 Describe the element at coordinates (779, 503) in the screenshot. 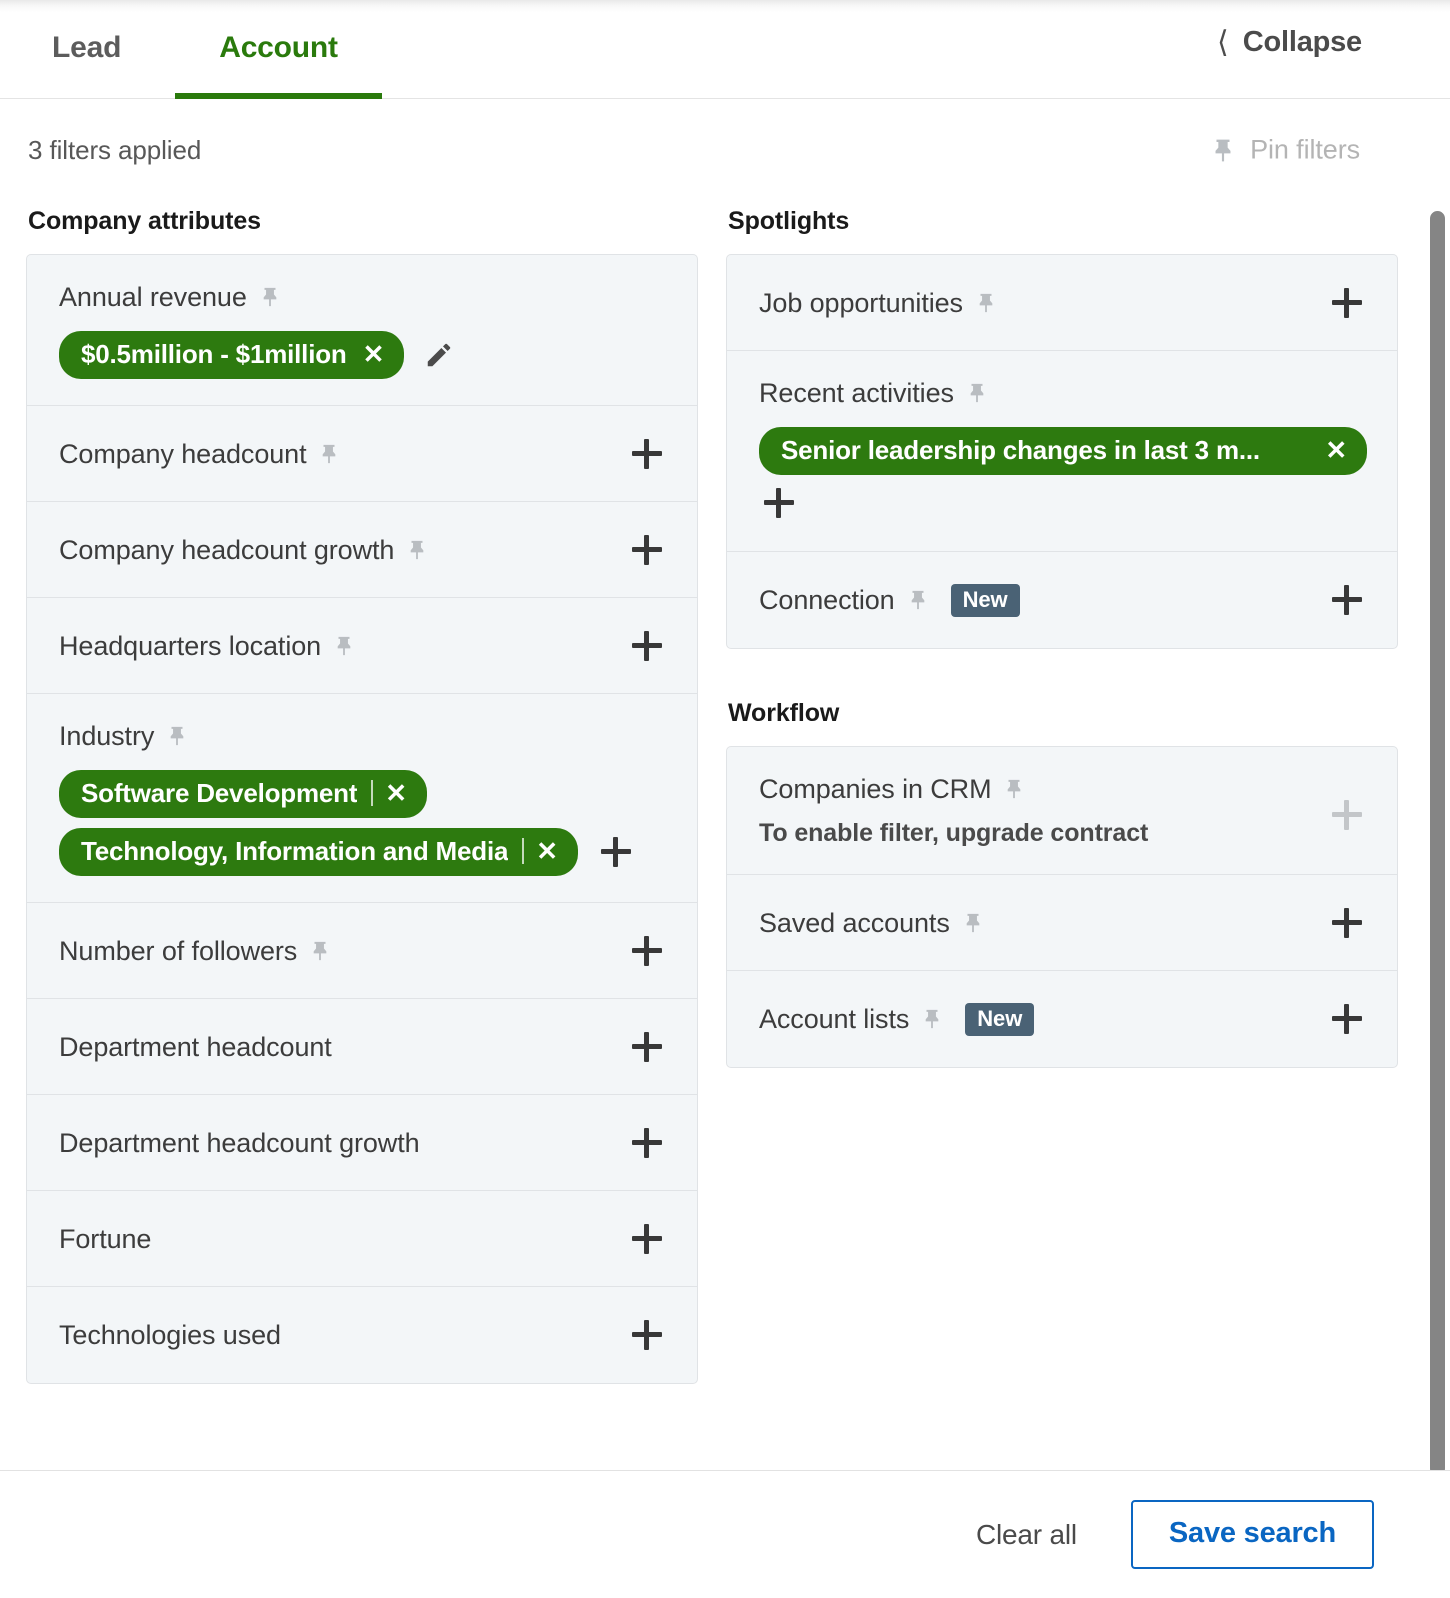

I see `add-recent-activities-button` at that location.